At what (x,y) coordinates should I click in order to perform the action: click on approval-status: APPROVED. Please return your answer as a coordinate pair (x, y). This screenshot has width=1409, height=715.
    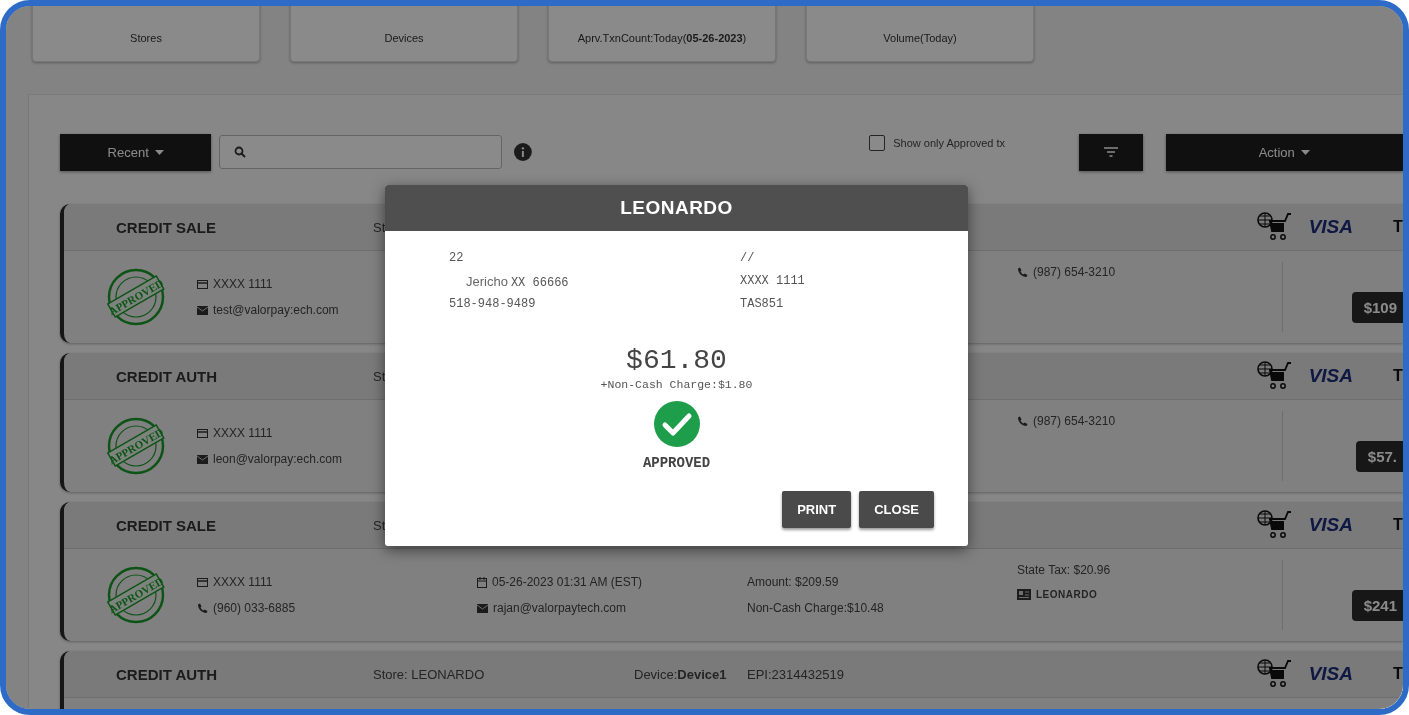
    Looking at the image, I should click on (676, 463).